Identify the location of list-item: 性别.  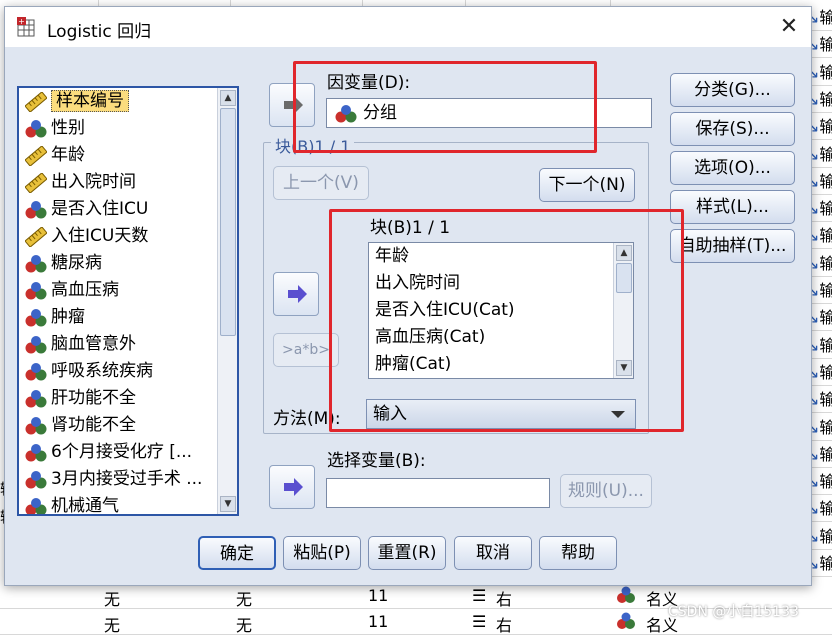
(128, 128).